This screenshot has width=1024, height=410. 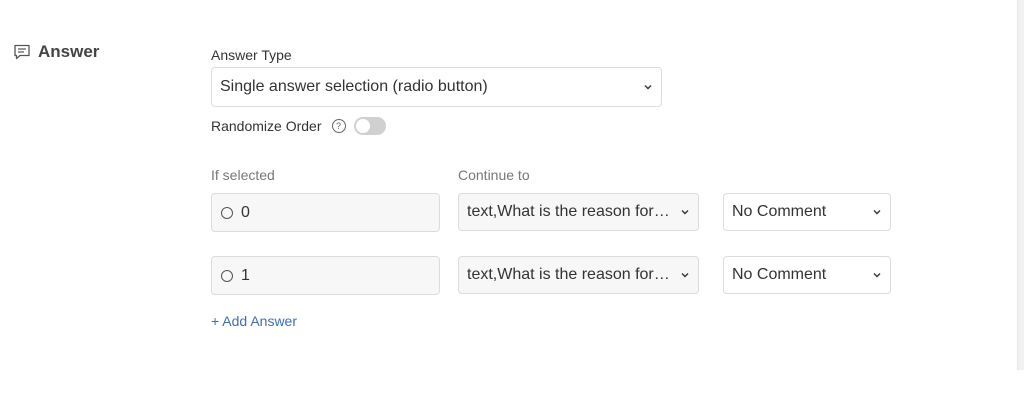 I want to click on continue-to-header: Continue to, so click(x=494, y=175).